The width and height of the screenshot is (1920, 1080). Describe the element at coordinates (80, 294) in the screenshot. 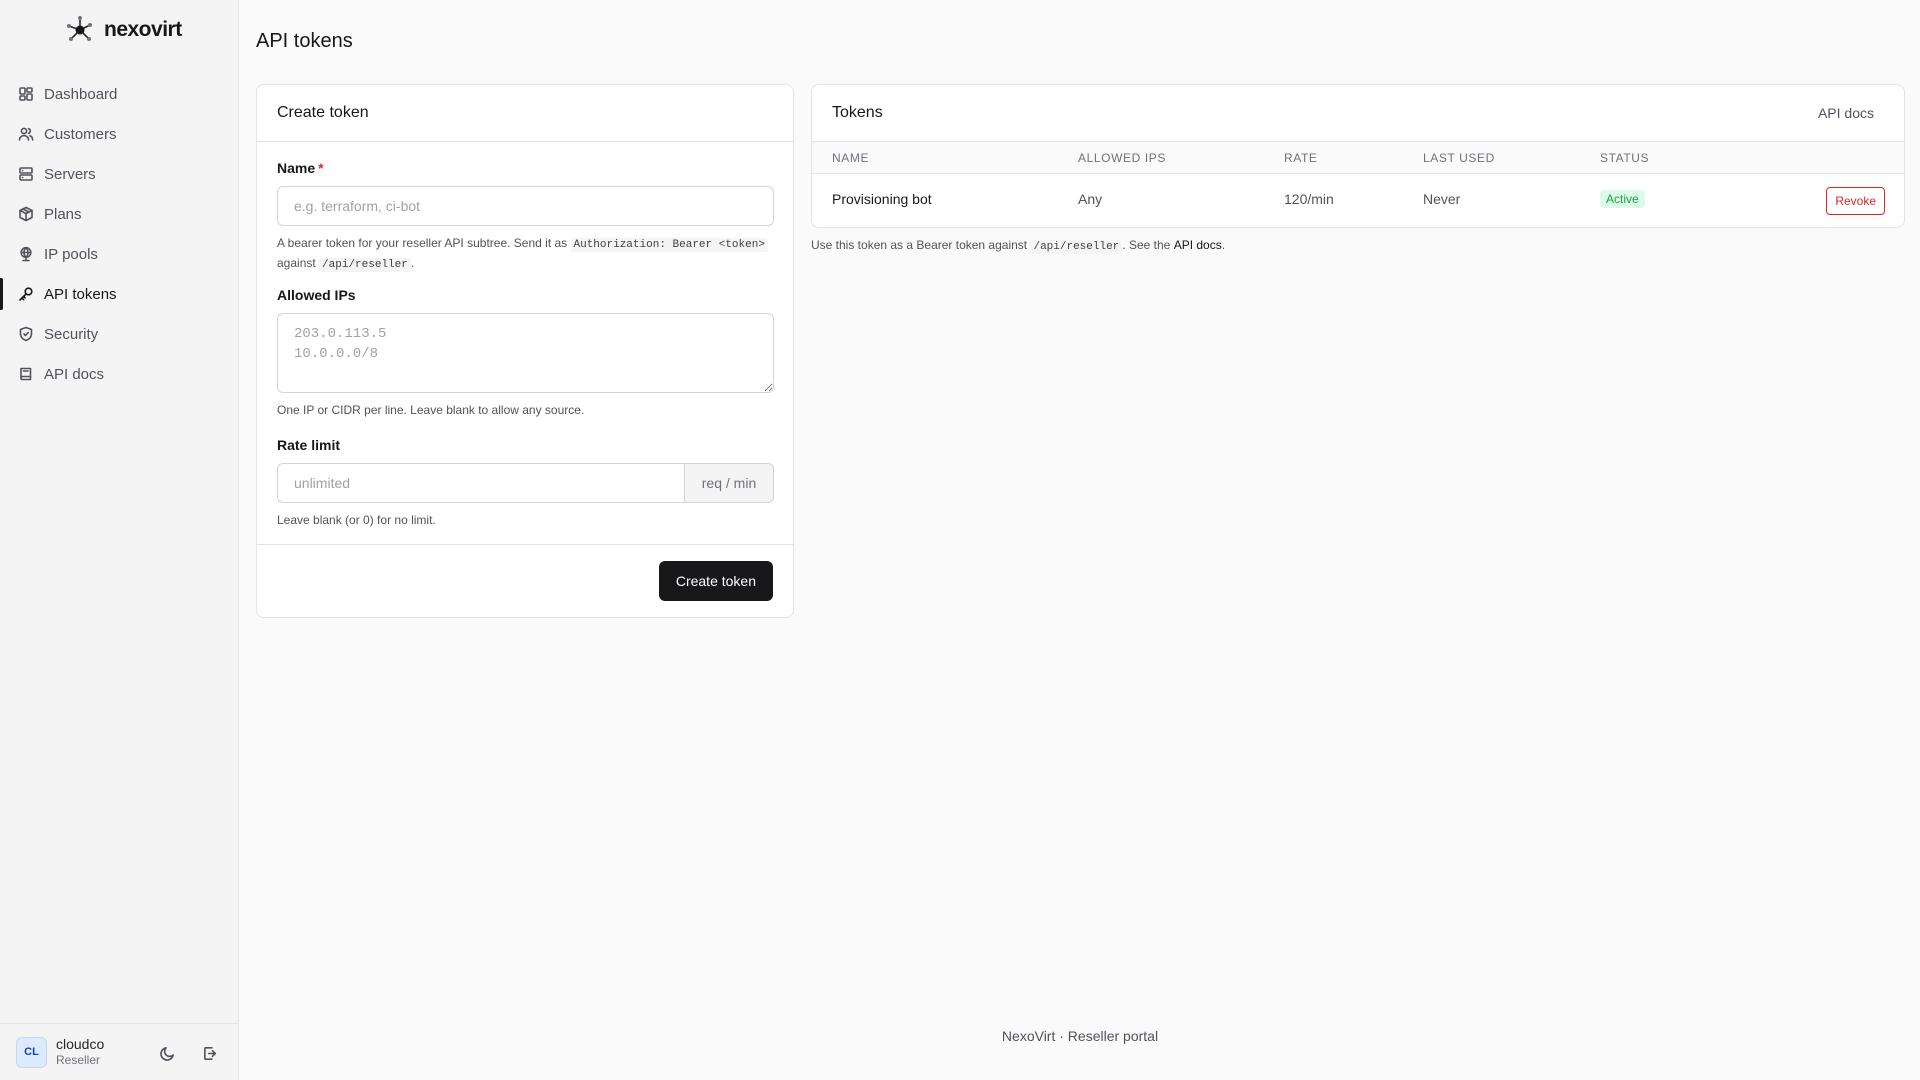

I see `sidebar-item-label: API tokens` at that location.